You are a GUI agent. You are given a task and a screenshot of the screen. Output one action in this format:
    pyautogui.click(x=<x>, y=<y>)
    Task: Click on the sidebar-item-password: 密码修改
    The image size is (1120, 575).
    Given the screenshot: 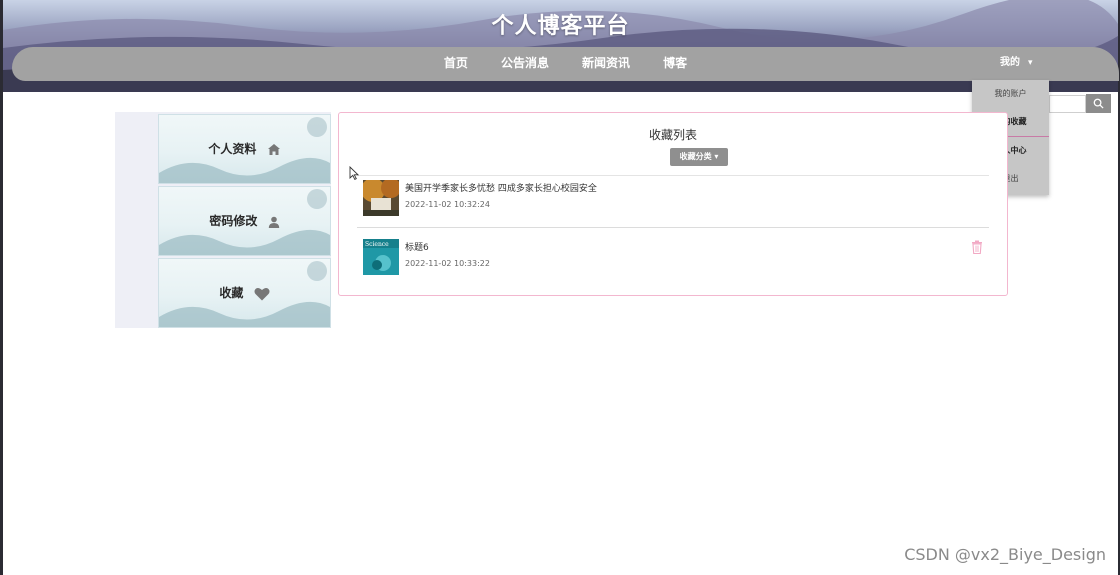 What is the action you would take?
    pyautogui.click(x=244, y=221)
    